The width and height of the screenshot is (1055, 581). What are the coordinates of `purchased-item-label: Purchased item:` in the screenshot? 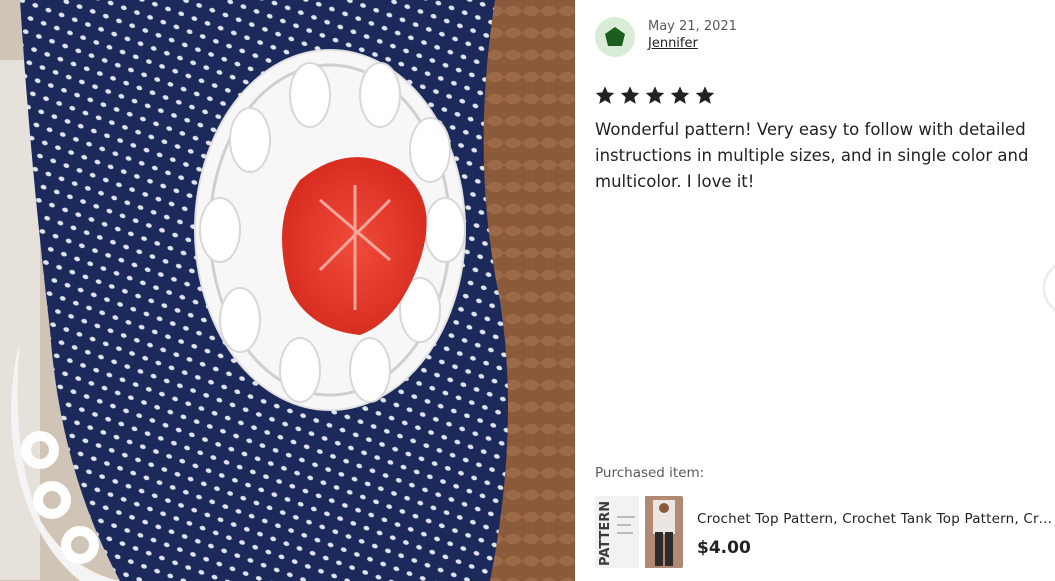 It's located at (650, 473).